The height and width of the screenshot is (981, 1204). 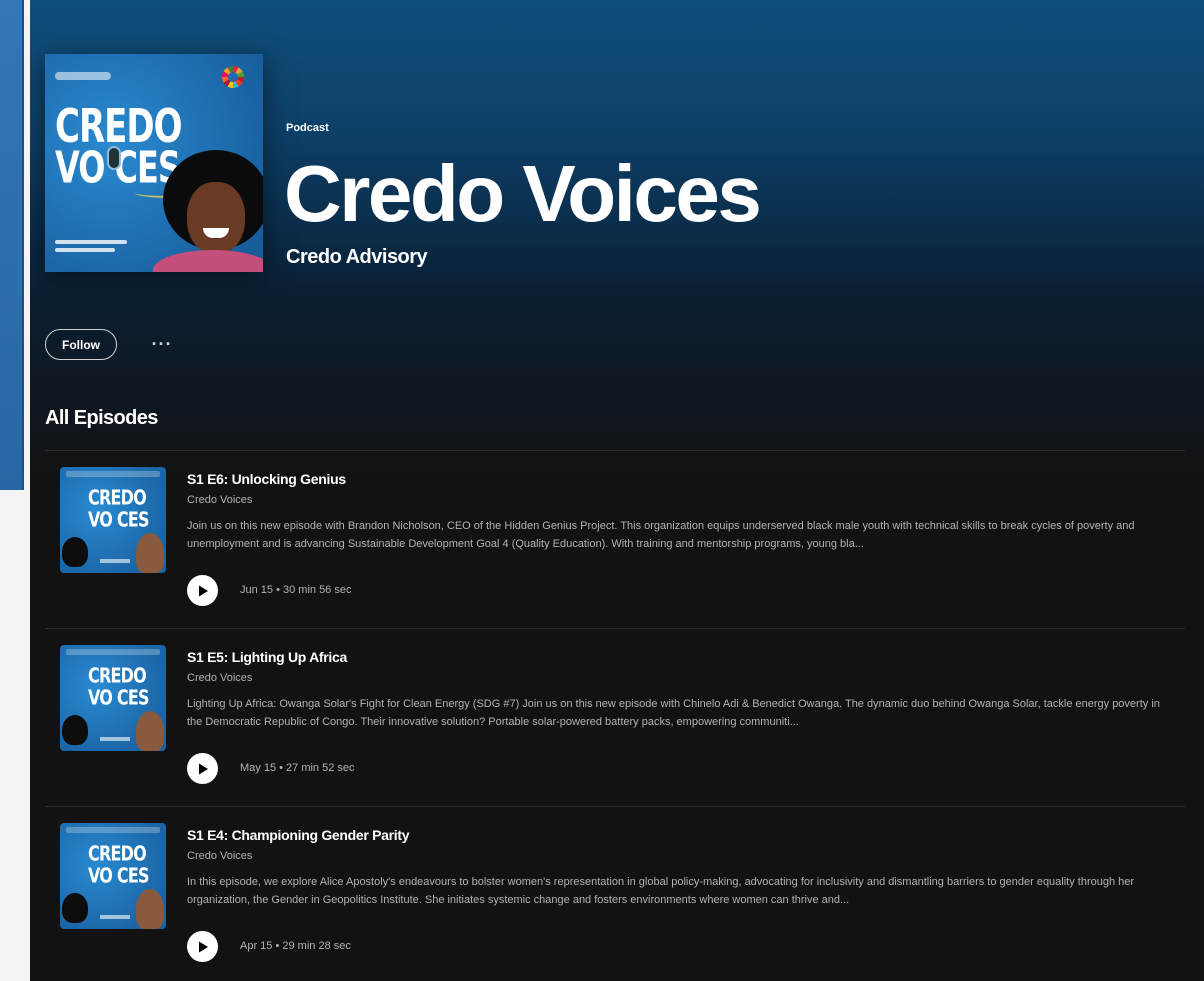 What do you see at coordinates (162, 344) in the screenshot?
I see `more-options-icon: ···` at bounding box center [162, 344].